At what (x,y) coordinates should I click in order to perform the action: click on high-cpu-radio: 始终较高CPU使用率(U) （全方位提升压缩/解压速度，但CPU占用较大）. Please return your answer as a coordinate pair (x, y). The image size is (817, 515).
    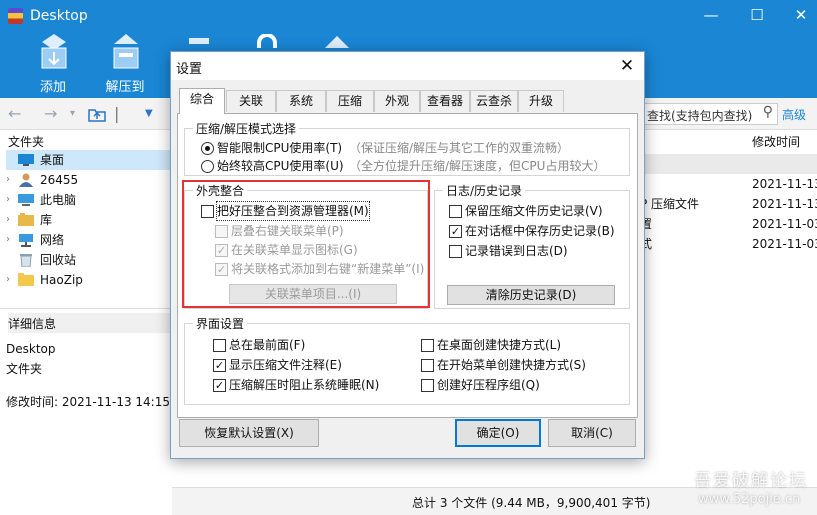
    Looking at the image, I should click on (411, 166).